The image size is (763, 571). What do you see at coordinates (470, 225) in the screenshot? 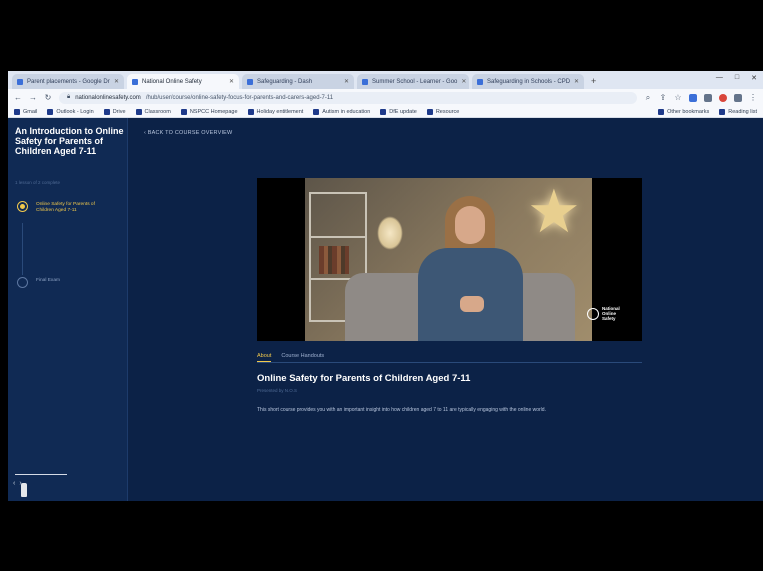
I see `presenter-face` at bounding box center [470, 225].